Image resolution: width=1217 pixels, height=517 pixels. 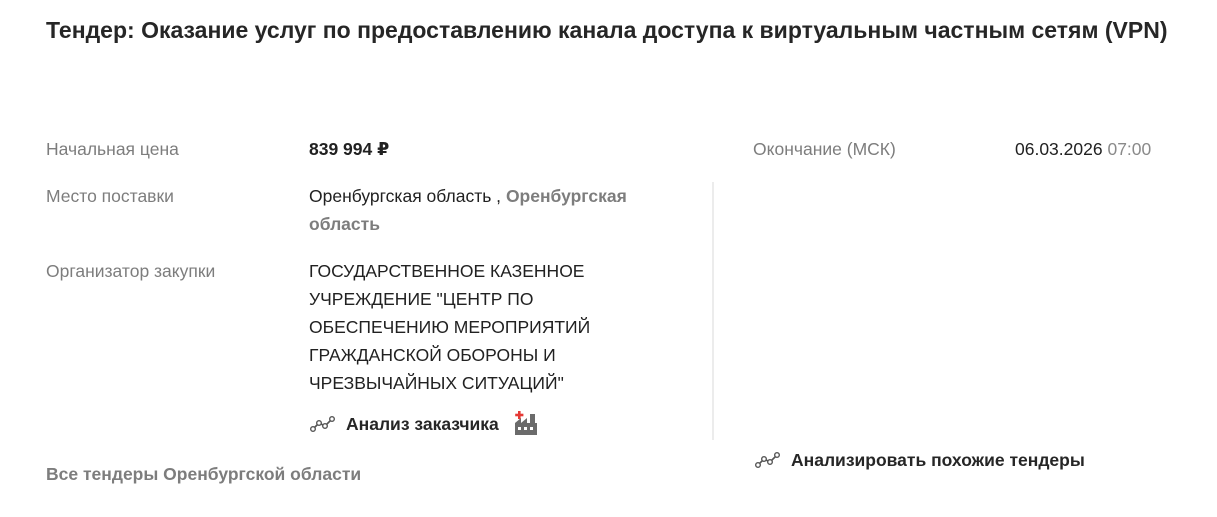 I want to click on end-datetime: 06.03.2026 07:00, so click(x=1083, y=149).